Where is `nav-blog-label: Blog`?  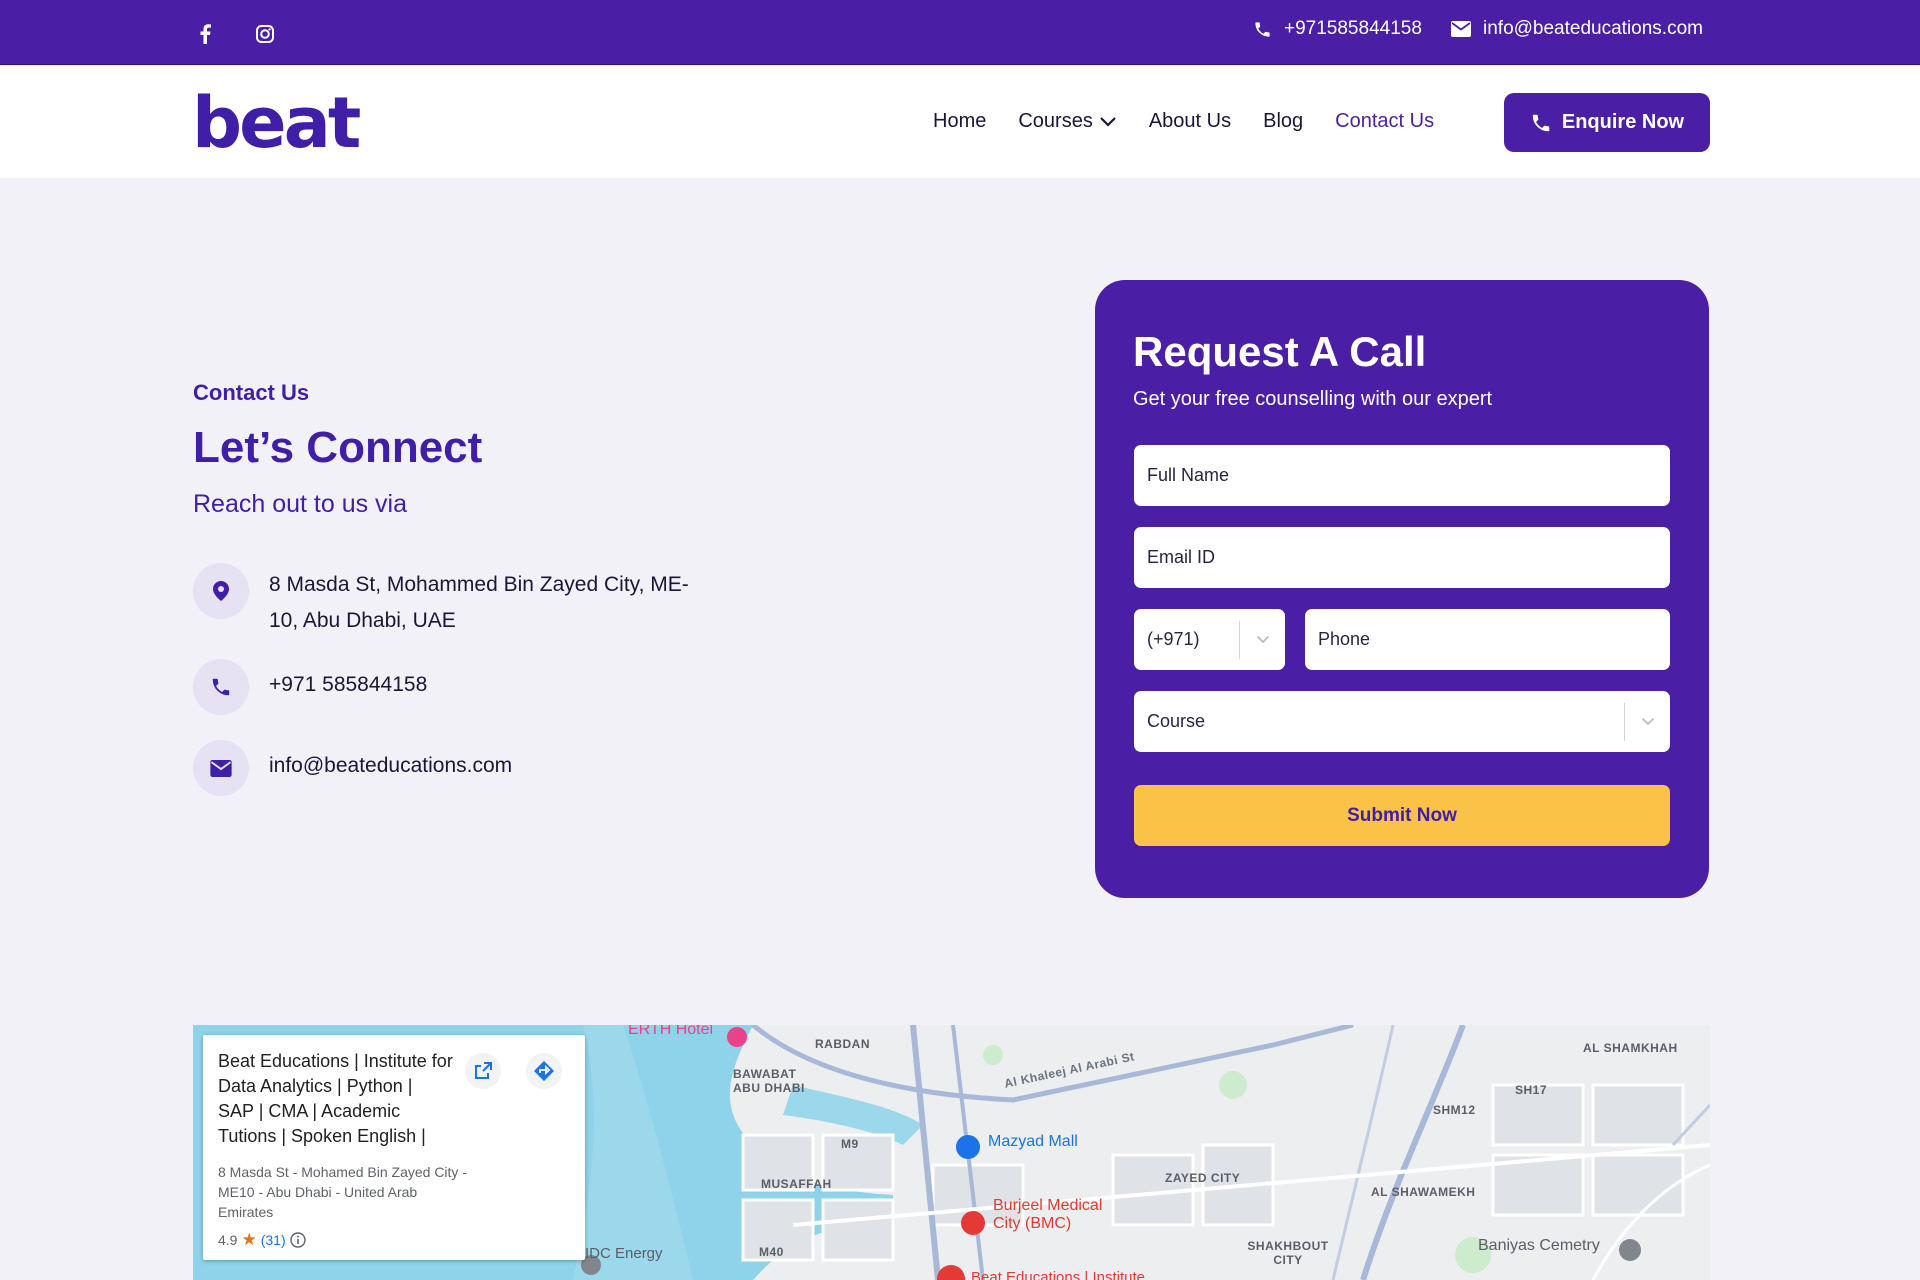
nav-blog-label: Blog is located at coordinates (1283, 121).